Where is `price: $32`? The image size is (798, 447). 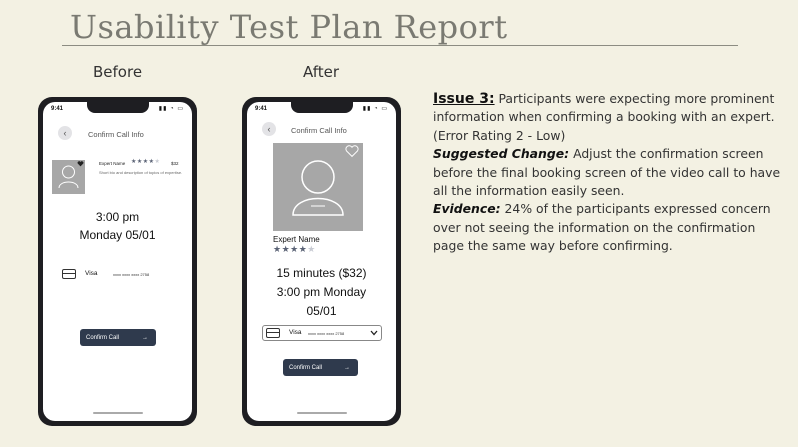 price: $32 is located at coordinates (175, 163).